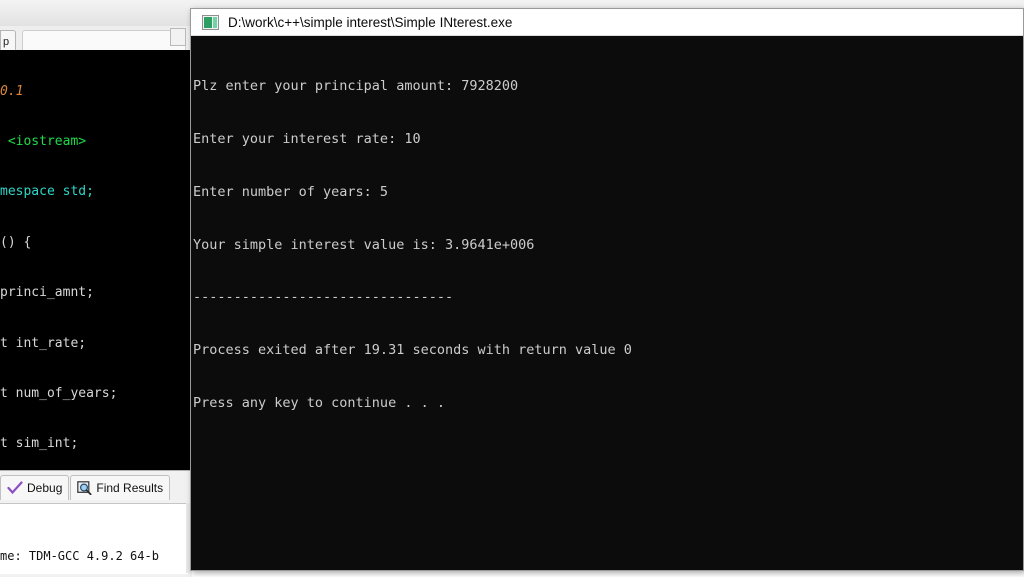  What do you see at coordinates (43, 141) in the screenshot?
I see `code-line: <iostream>` at bounding box center [43, 141].